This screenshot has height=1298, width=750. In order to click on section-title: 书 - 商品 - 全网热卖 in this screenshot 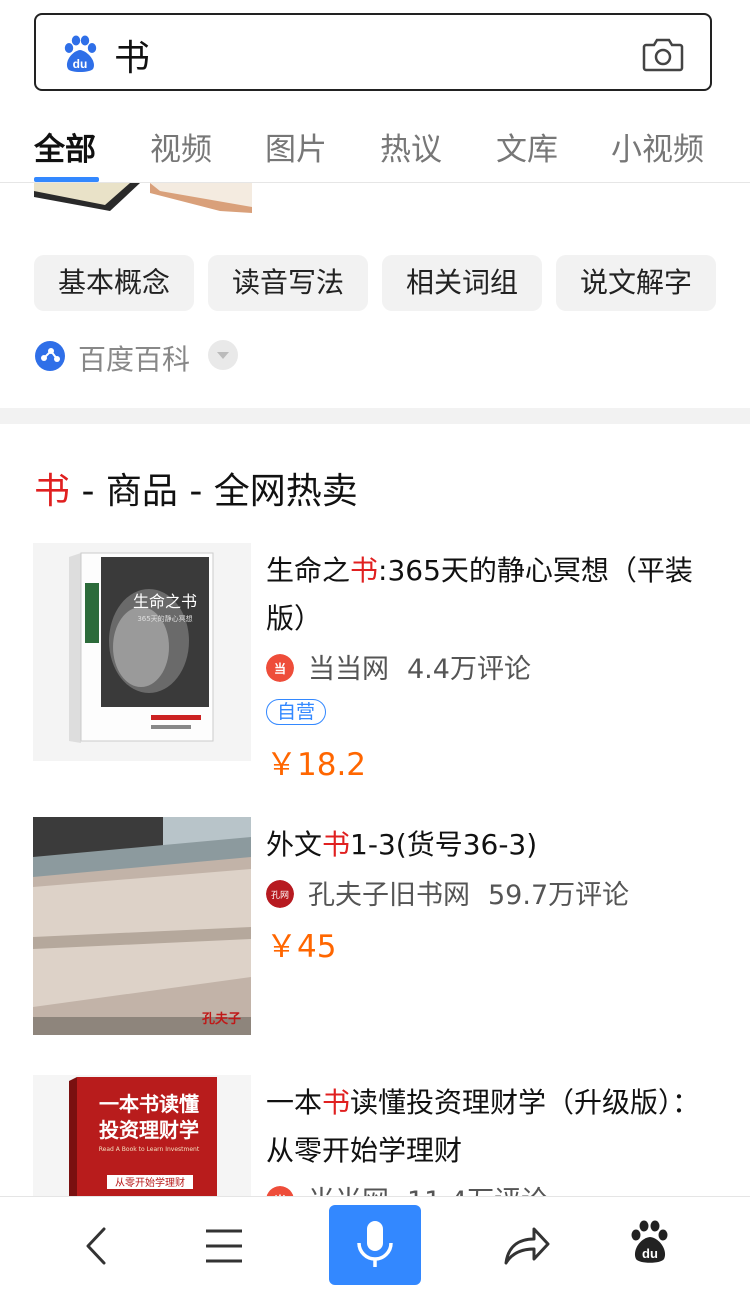, I will do `click(196, 488)`.